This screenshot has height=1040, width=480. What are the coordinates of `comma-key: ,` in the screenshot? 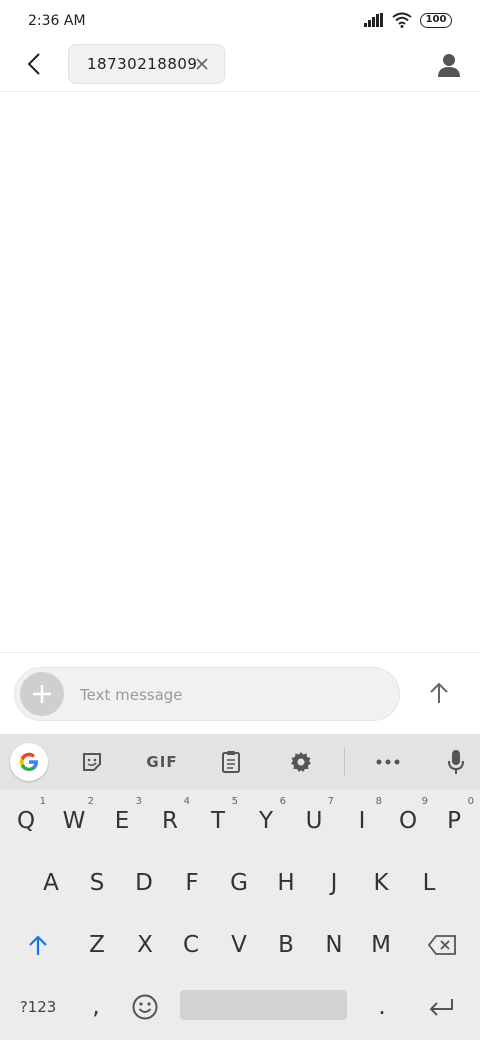 It's located at (96, 1007).